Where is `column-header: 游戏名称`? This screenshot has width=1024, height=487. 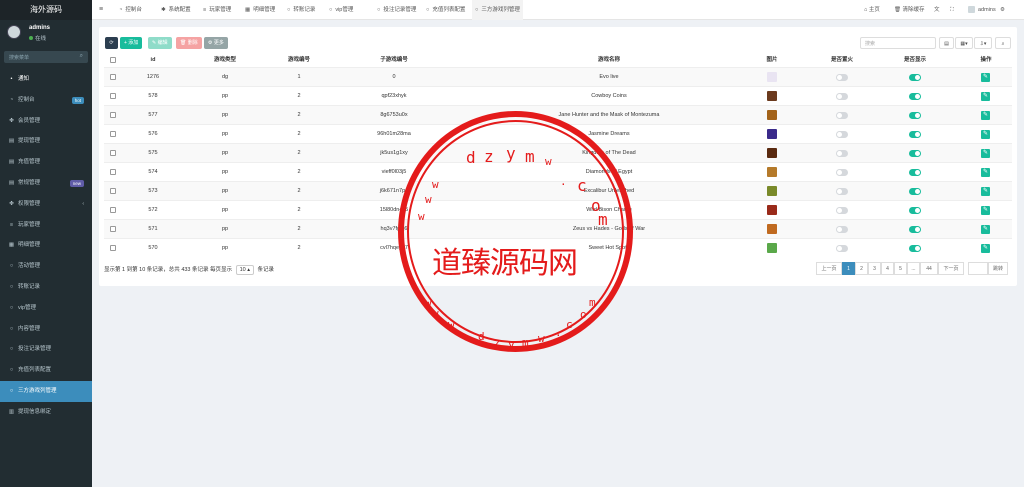
column-header: 游戏名称 is located at coordinates (609, 60).